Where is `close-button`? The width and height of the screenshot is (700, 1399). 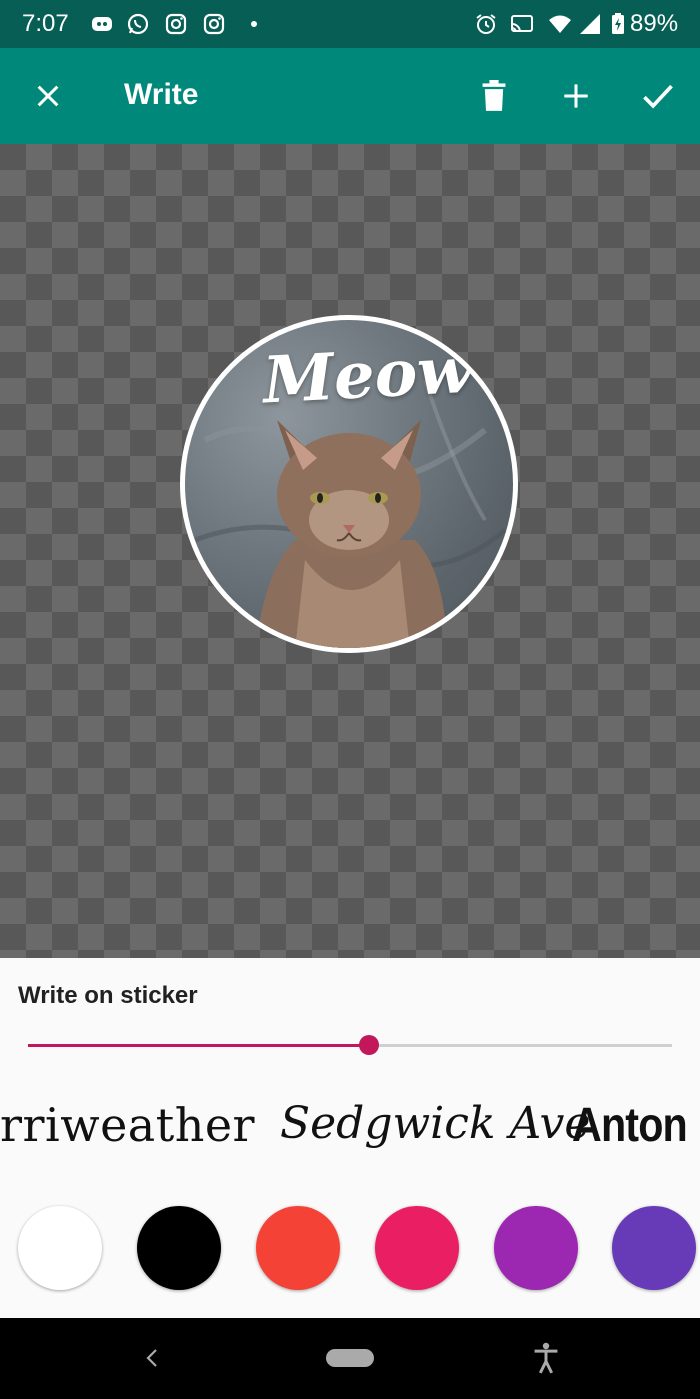 close-button is located at coordinates (48, 96).